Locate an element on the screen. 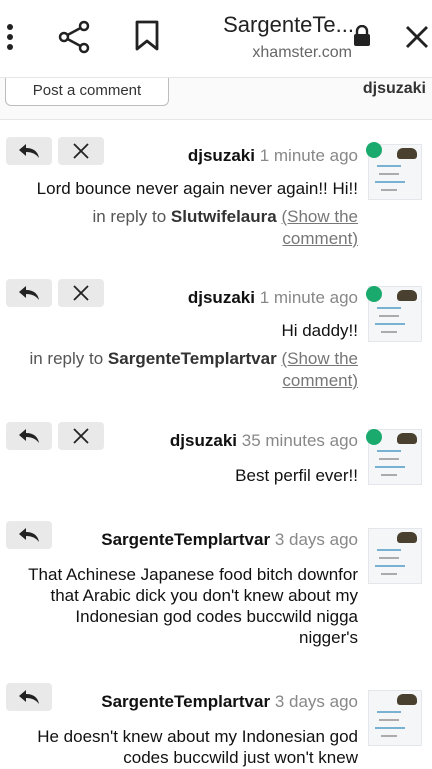 The height and width of the screenshot is (769, 432). comment-time: 35 minutes ago is located at coordinates (299, 440).